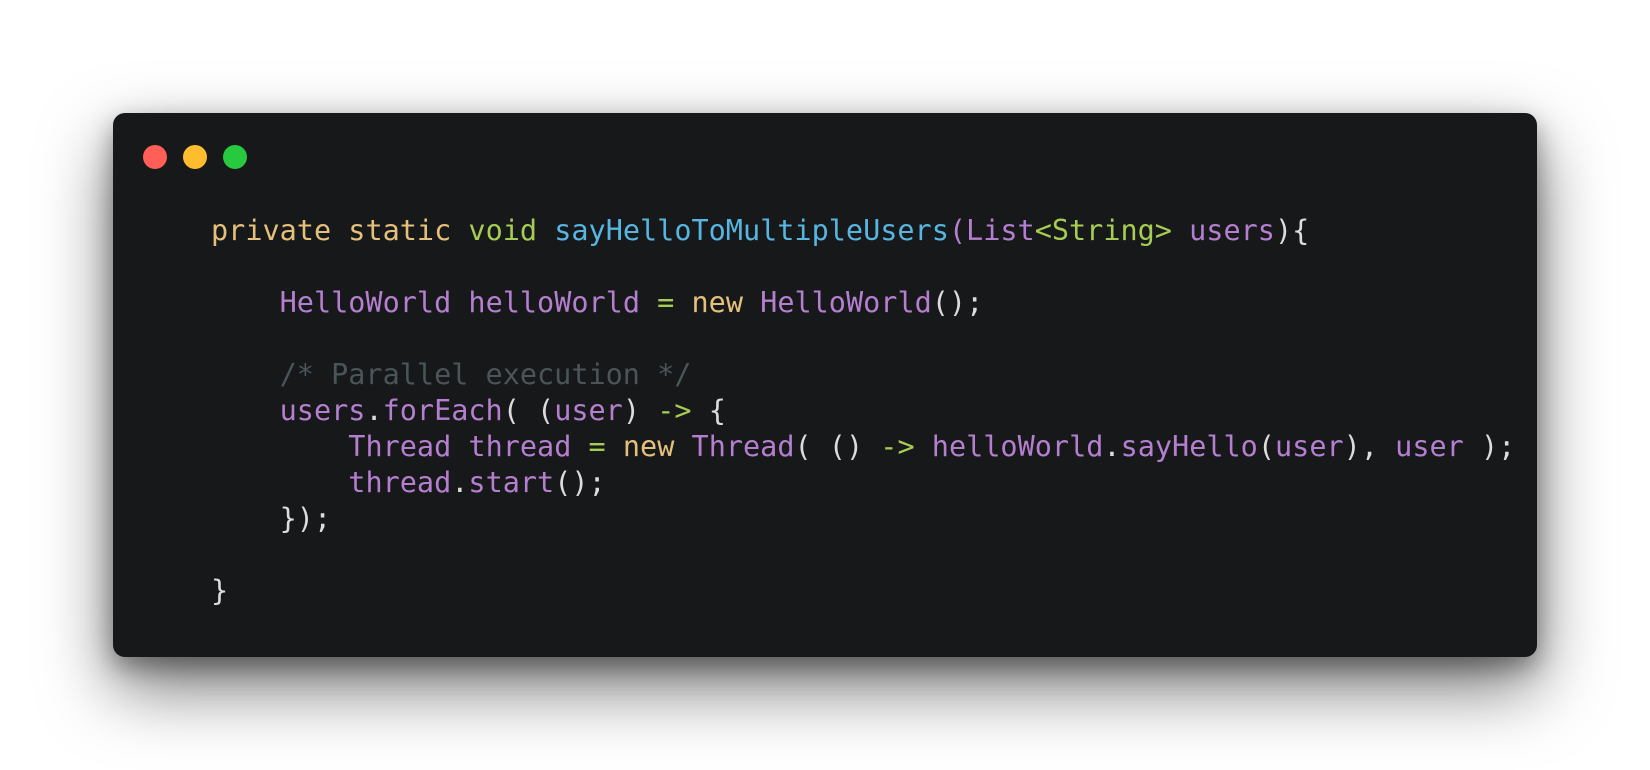 The height and width of the screenshot is (770, 1650). Describe the element at coordinates (743, 446) in the screenshot. I see `ctor-thread: Thread` at that location.